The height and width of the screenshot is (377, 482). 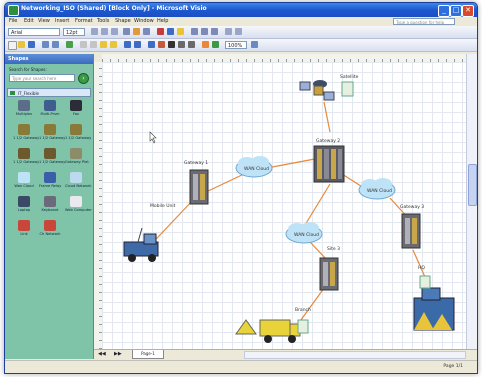 What do you see at coordinates (21, 44) in the screenshot?
I see `open-icon` at bounding box center [21, 44].